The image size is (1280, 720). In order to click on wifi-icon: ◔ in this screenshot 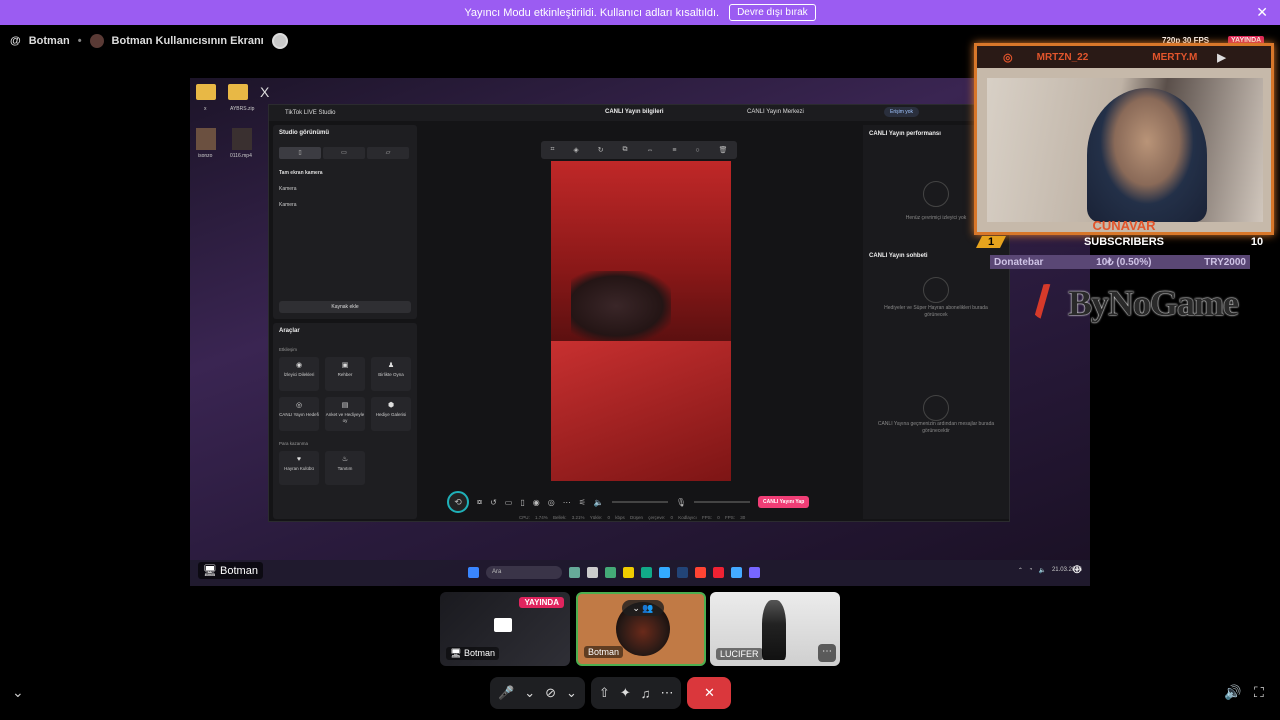, I will do `click(1031, 570)`.